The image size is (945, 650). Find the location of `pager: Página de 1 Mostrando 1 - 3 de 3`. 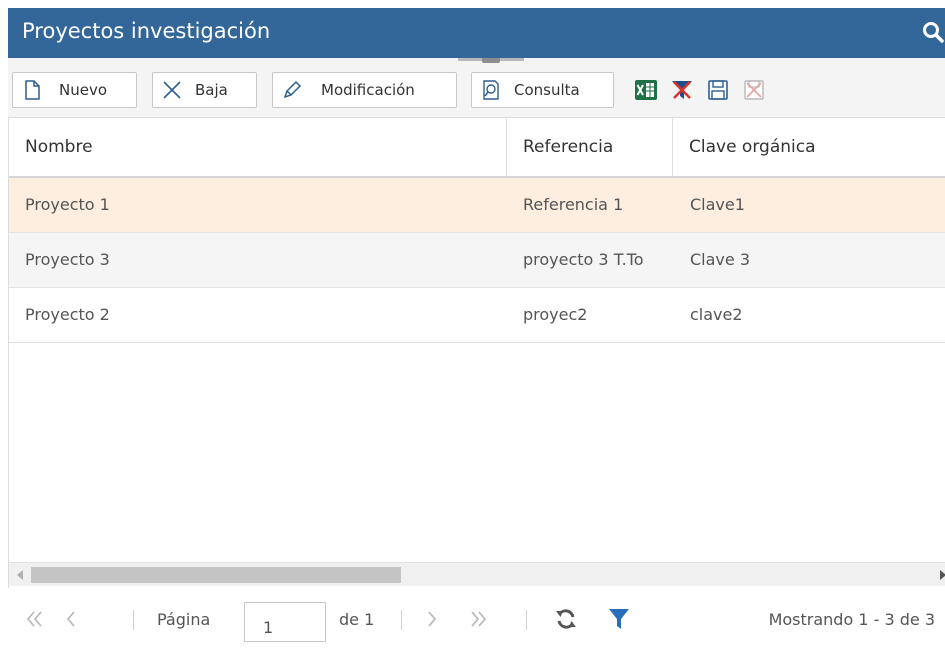

pager: Página de 1 Mostrando 1 - 3 de 3 is located at coordinates (476, 619).